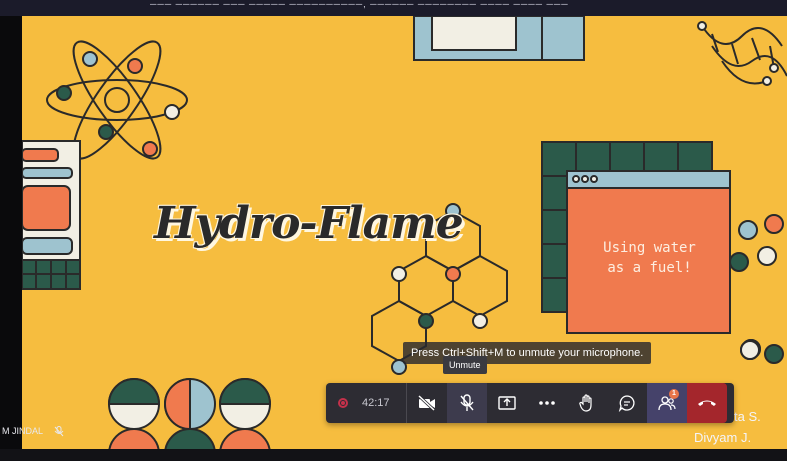 The height and width of the screenshot is (461, 787). What do you see at coordinates (499, 38) in the screenshot?
I see `top-window-graphic` at bounding box center [499, 38].